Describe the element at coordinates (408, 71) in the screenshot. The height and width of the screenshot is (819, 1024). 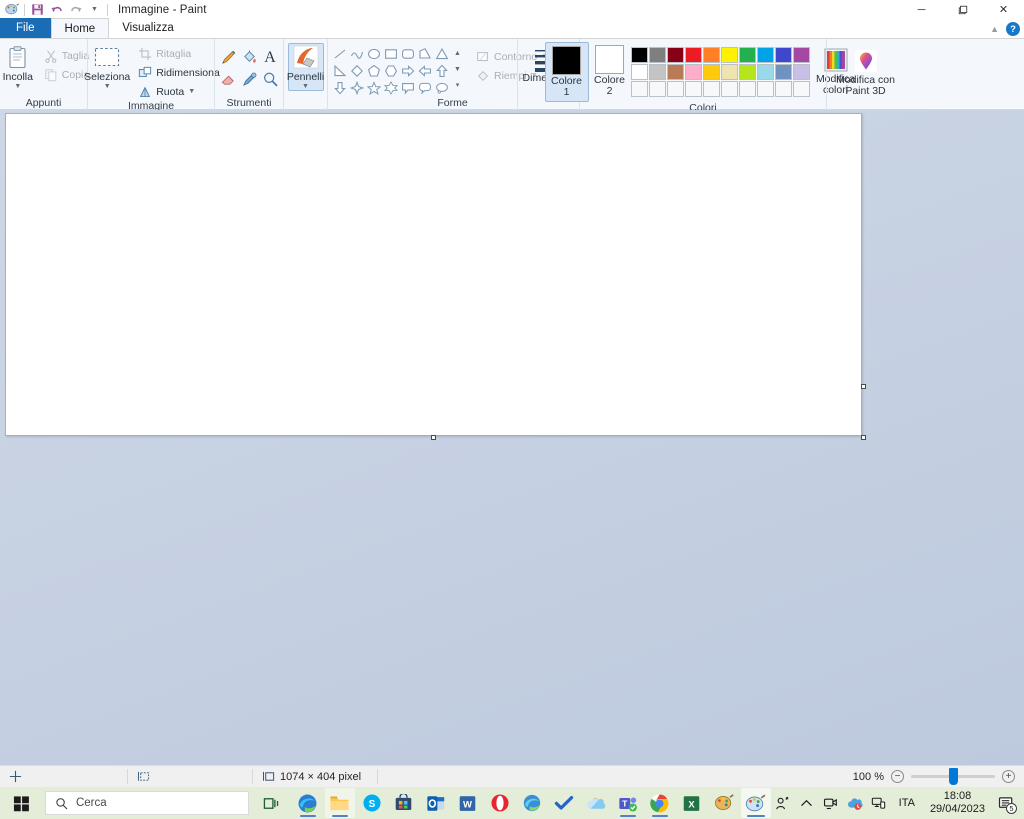
I see `shape-arrow-right` at that location.